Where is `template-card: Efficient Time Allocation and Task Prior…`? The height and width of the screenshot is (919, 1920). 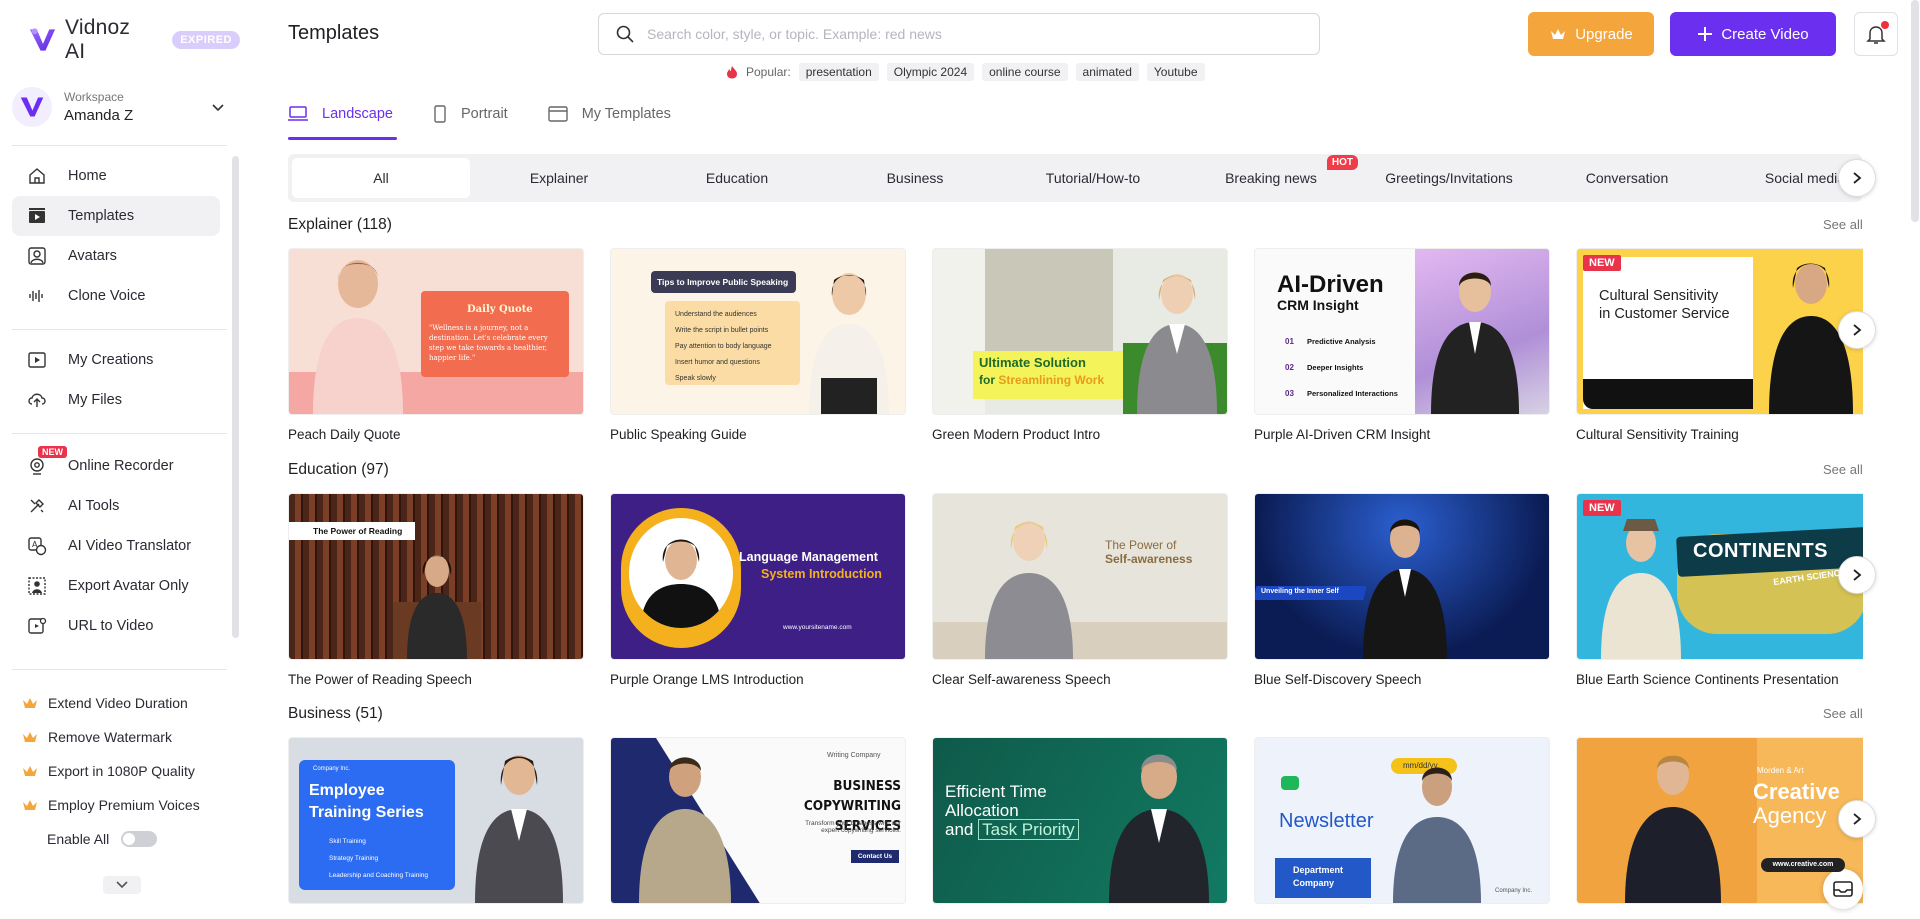 template-card: Efficient Time Allocation and Task Prior… is located at coordinates (1080, 826).